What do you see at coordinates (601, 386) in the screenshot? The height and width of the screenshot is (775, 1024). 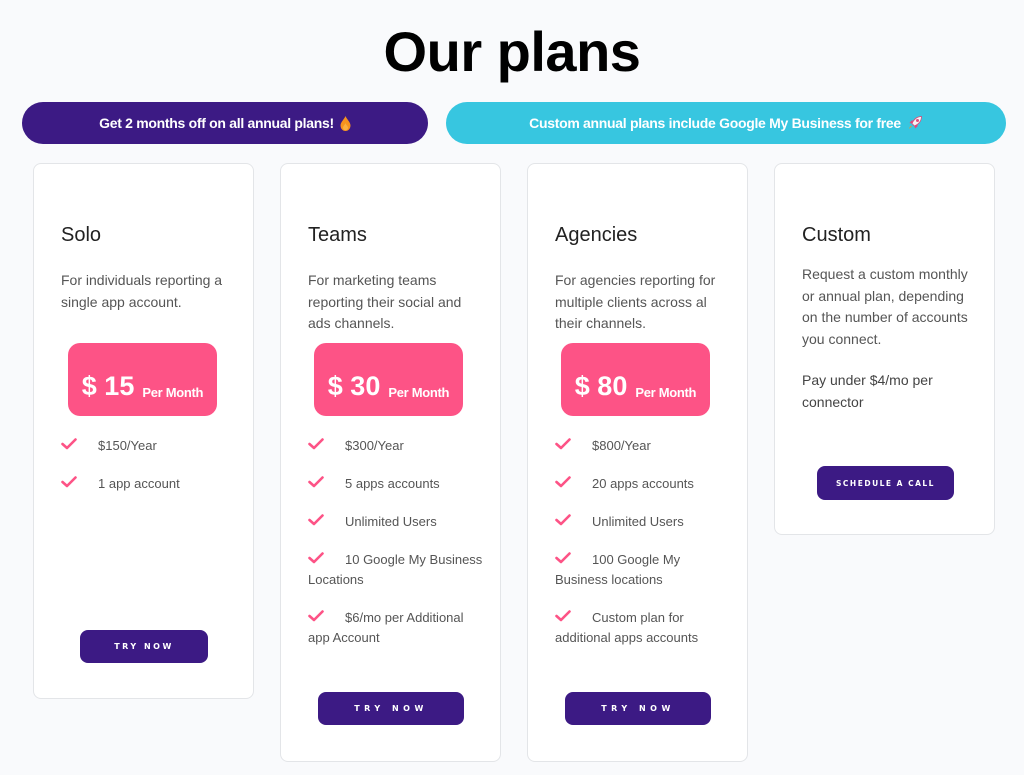 I see `price-amount: $ 80` at bounding box center [601, 386].